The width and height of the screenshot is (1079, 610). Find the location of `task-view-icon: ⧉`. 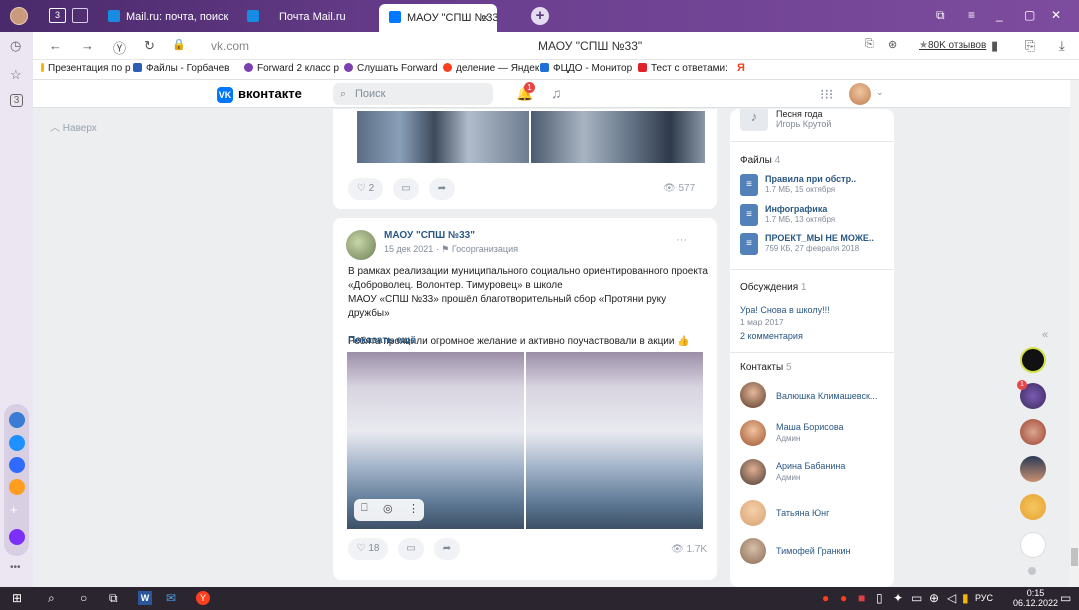

task-view-icon: ⧉ is located at coordinates (113, 598).